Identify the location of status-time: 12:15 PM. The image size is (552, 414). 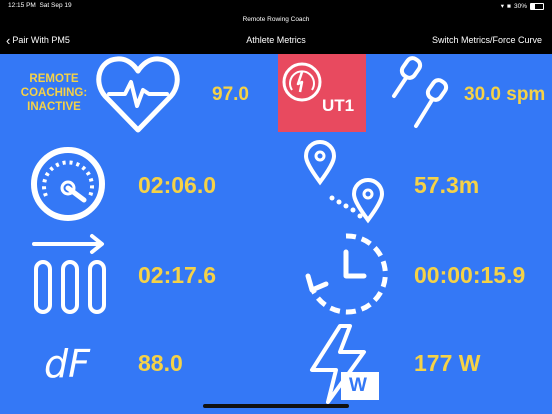
(22, 5).